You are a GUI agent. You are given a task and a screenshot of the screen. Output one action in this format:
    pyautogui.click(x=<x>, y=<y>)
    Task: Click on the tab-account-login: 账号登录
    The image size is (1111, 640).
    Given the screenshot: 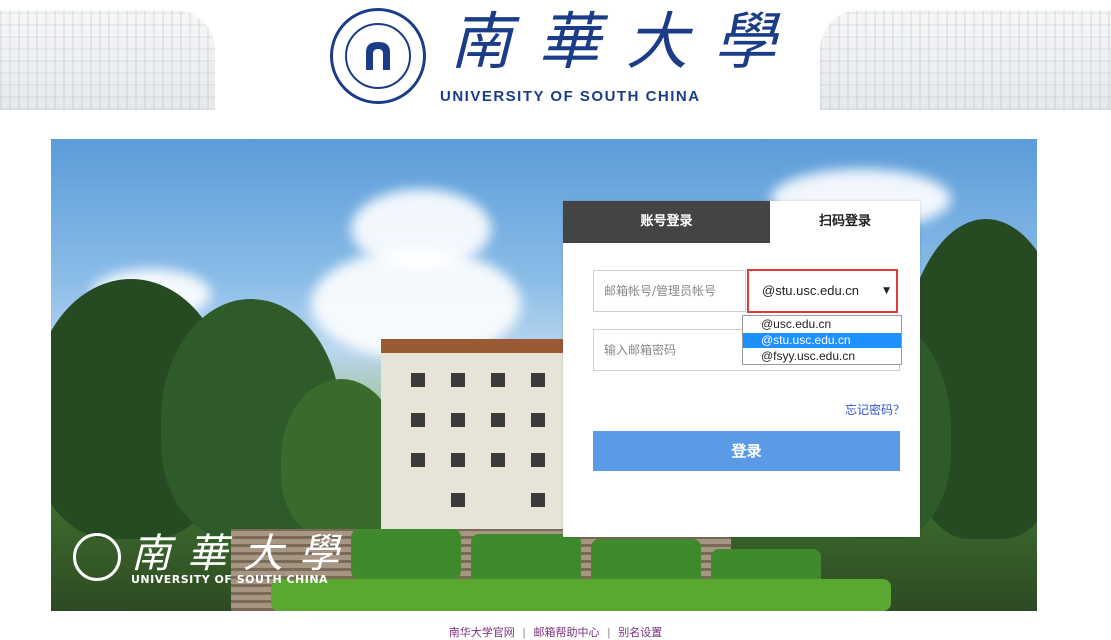 What is the action you would take?
    pyautogui.click(x=666, y=222)
    